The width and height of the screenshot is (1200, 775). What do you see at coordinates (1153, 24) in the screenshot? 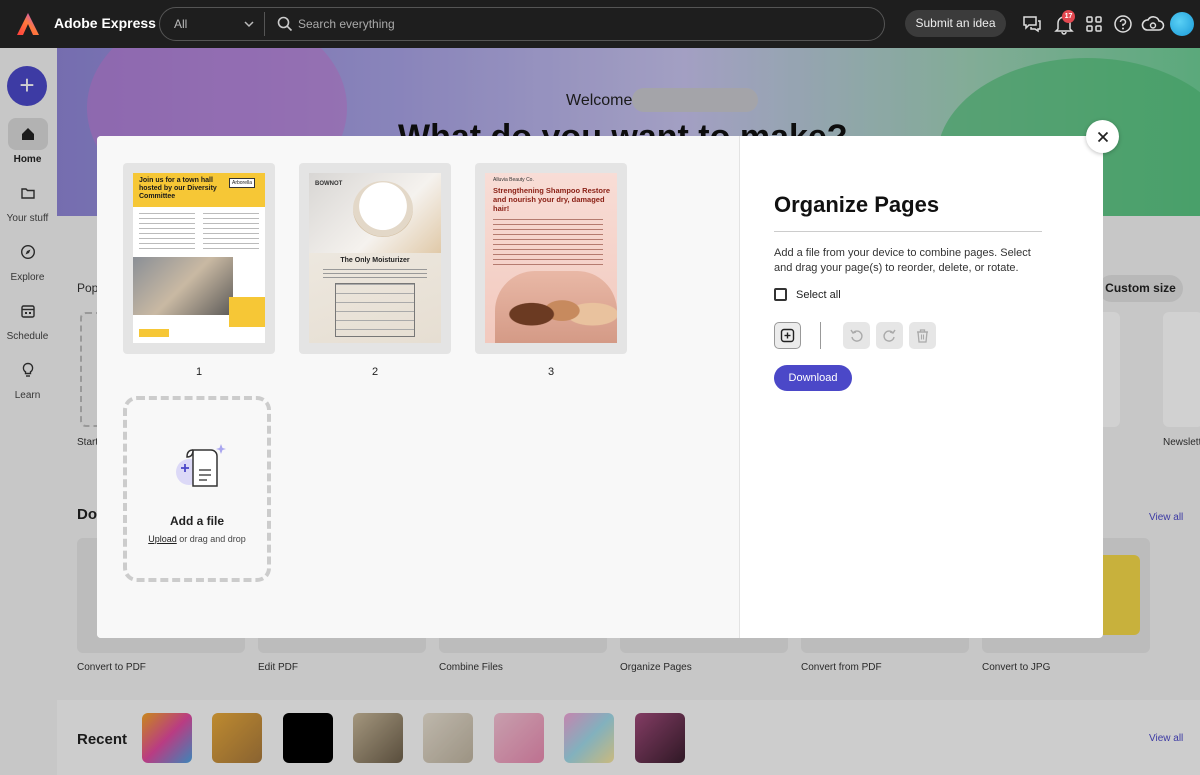
I see `creative-cloud-icon` at bounding box center [1153, 24].